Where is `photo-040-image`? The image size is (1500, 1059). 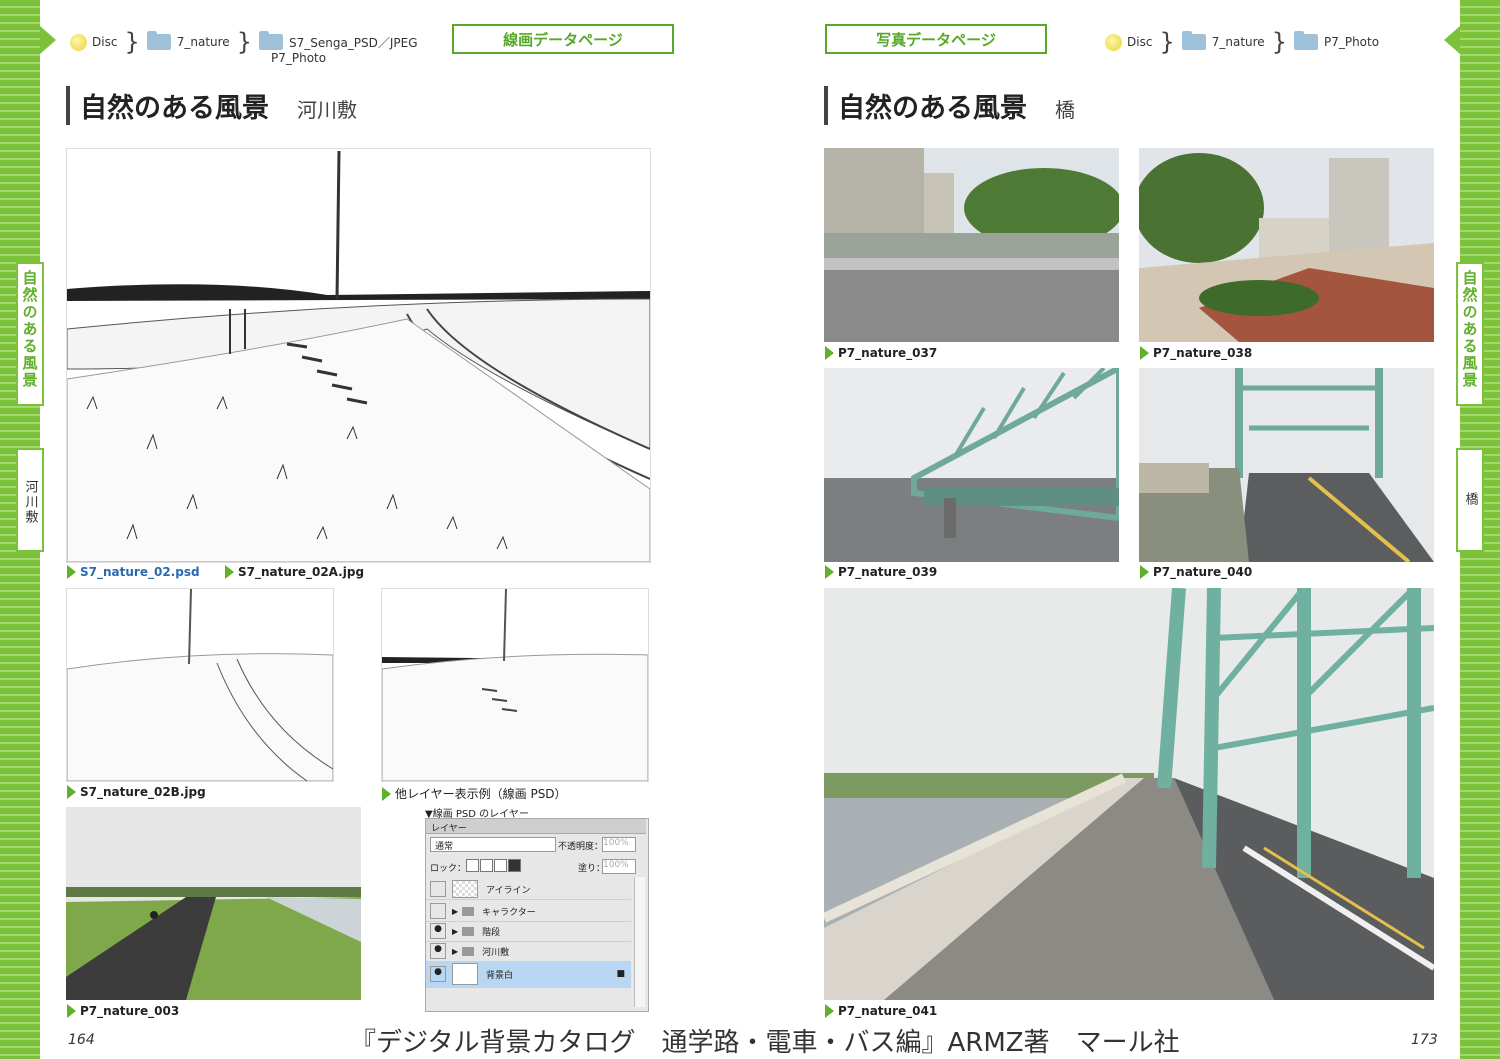
photo-040-image is located at coordinates (1286, 465).